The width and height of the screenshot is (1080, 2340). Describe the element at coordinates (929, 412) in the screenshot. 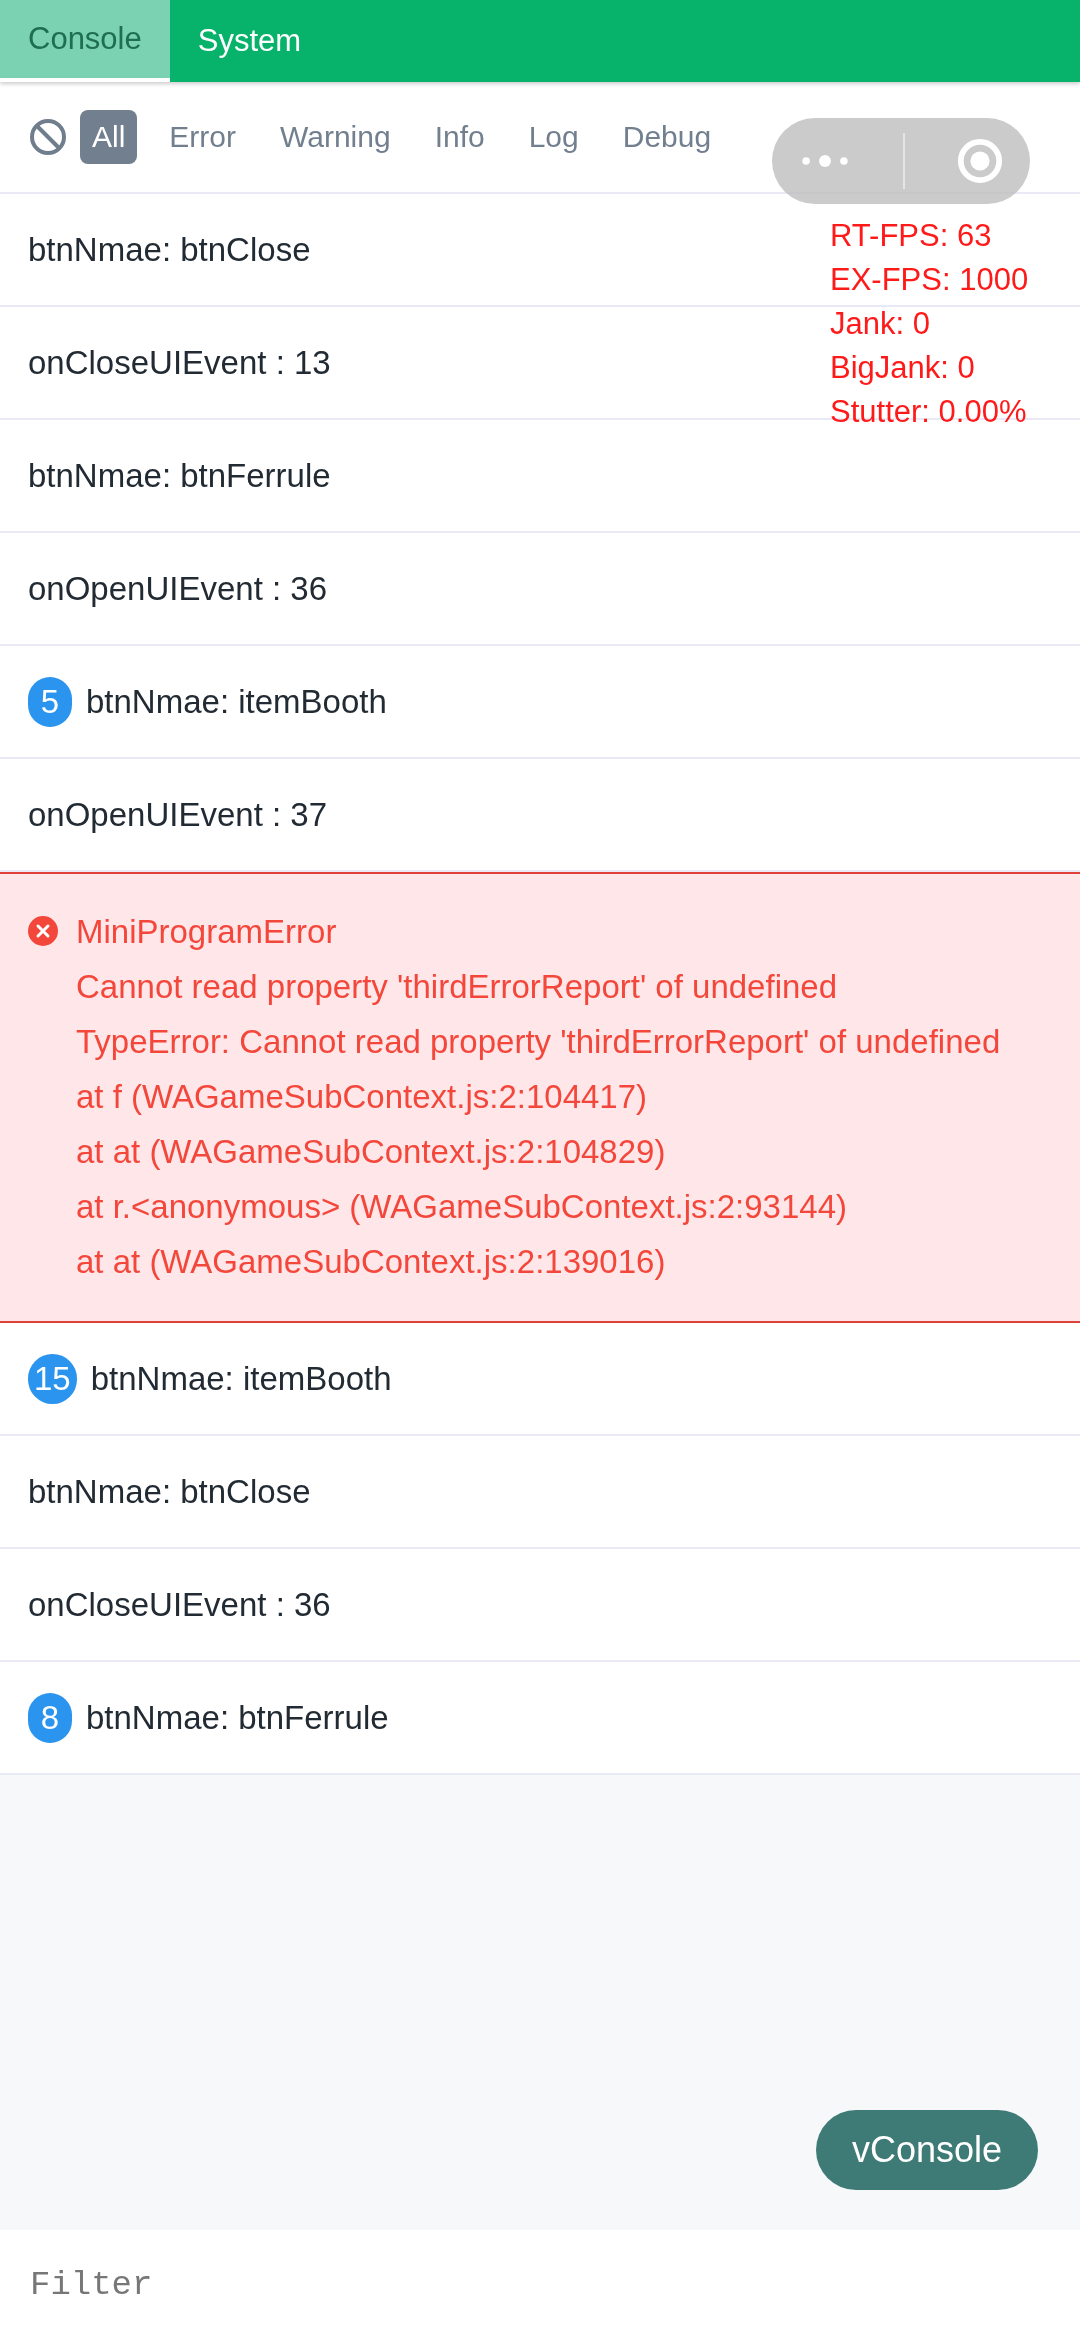

I see `perf-stat: Stutter: 0.00%` at that location.